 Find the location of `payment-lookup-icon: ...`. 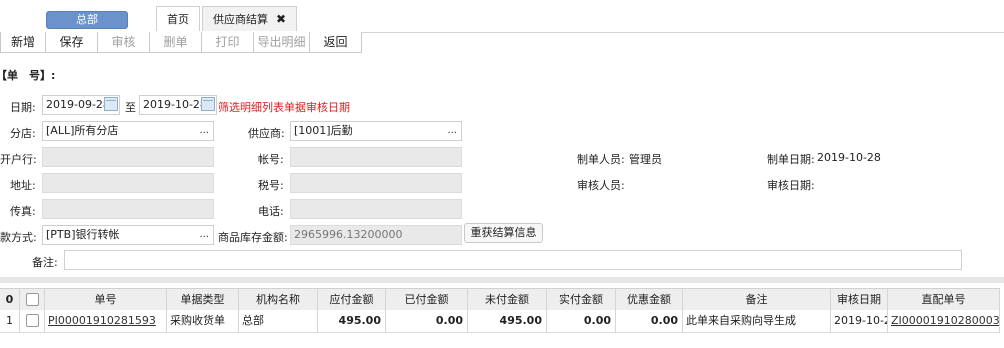

payment-lookup-icon: ... is located at coordinates (204, 235).